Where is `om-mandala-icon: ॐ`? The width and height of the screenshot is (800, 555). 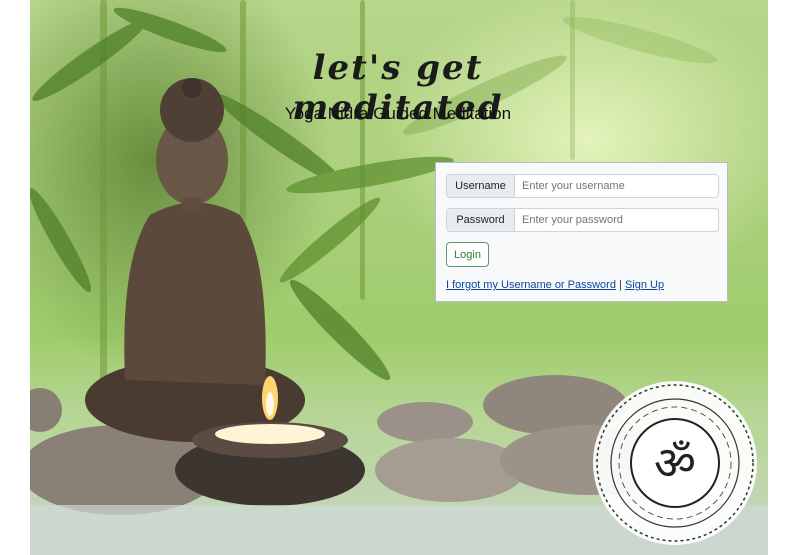 om-mandala-icon: ॐ is located at coordinates (675, 463).